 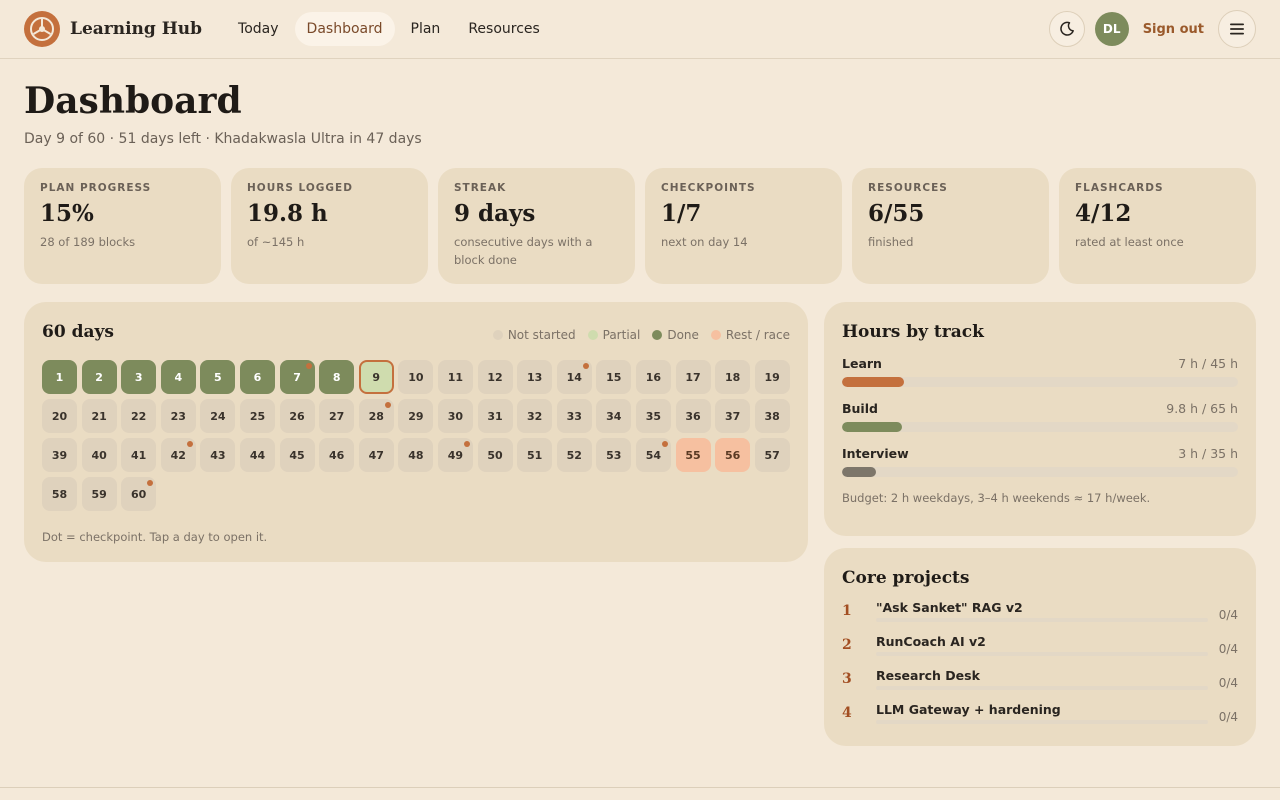 What do you see at coordinates (426, 29) in the screenshot?
I see `nav-plan: Plan` at bounding box center [426, 29].